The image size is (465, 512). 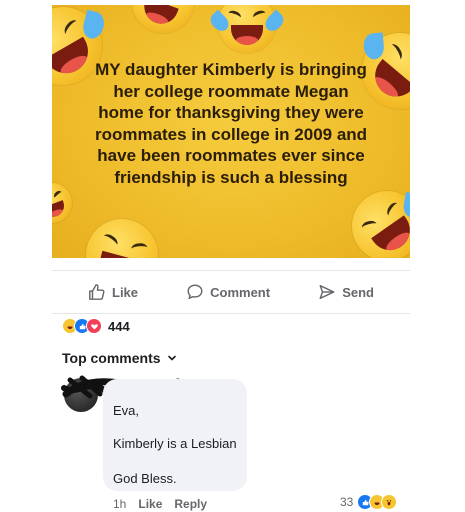 What do you see at coordinates (125, 292) in the screenshot?
I see `like-label: Like` at bounding box center [125, 292].